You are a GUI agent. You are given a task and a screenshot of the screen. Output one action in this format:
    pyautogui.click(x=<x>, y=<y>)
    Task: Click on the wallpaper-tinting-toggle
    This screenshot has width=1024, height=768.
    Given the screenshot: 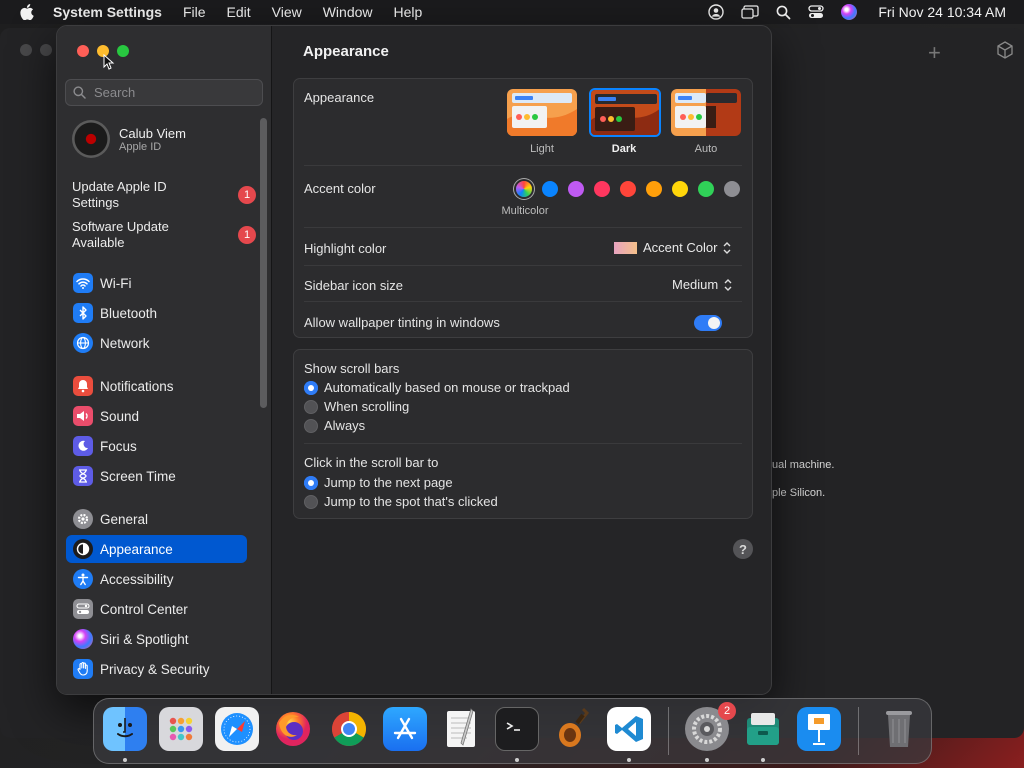 What is the action you would take?
    pyautogui.click(x=708, y=323)
    